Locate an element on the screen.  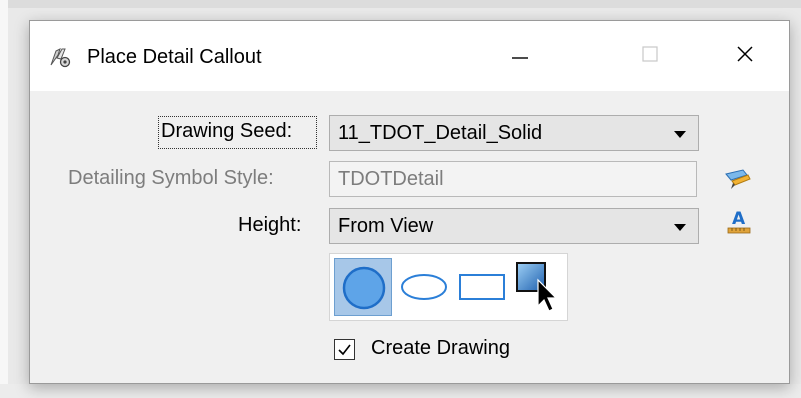
close-button is located at coordinates (745, 56).